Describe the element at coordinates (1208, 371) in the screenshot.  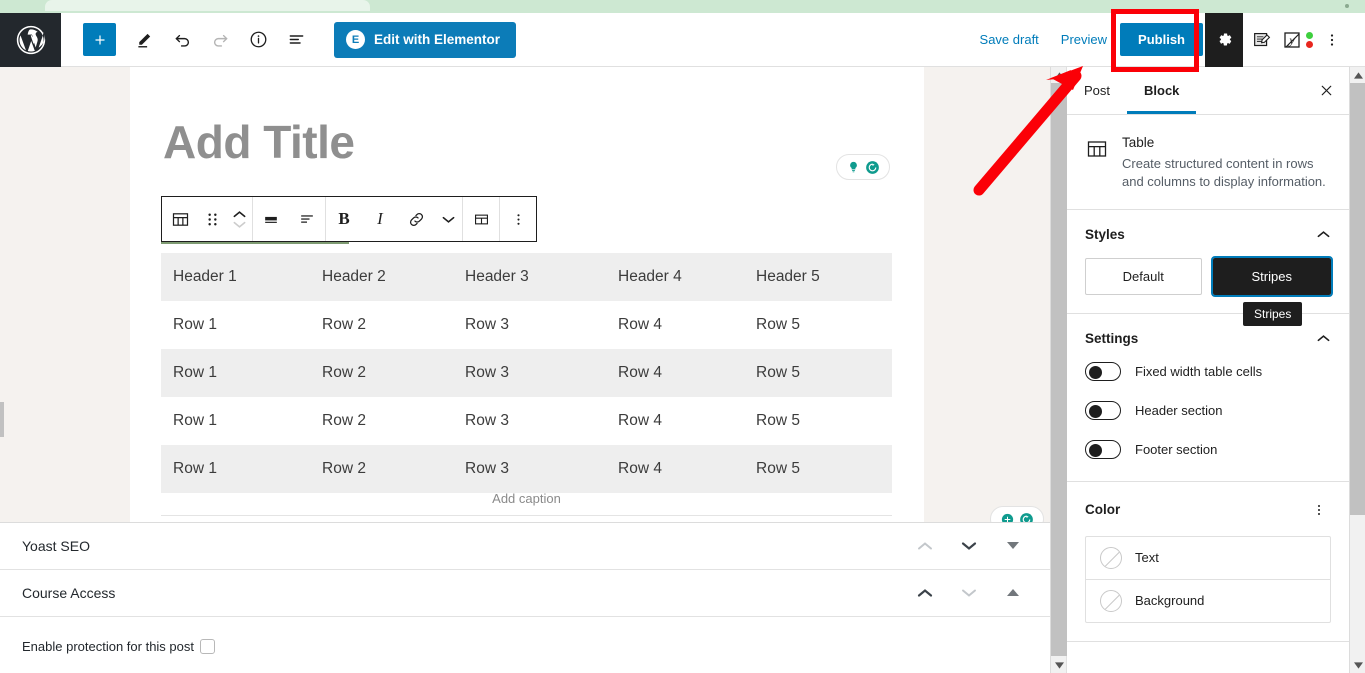
I see `setting-fixed-width-table-cells: Fixed width table cells` at that location.